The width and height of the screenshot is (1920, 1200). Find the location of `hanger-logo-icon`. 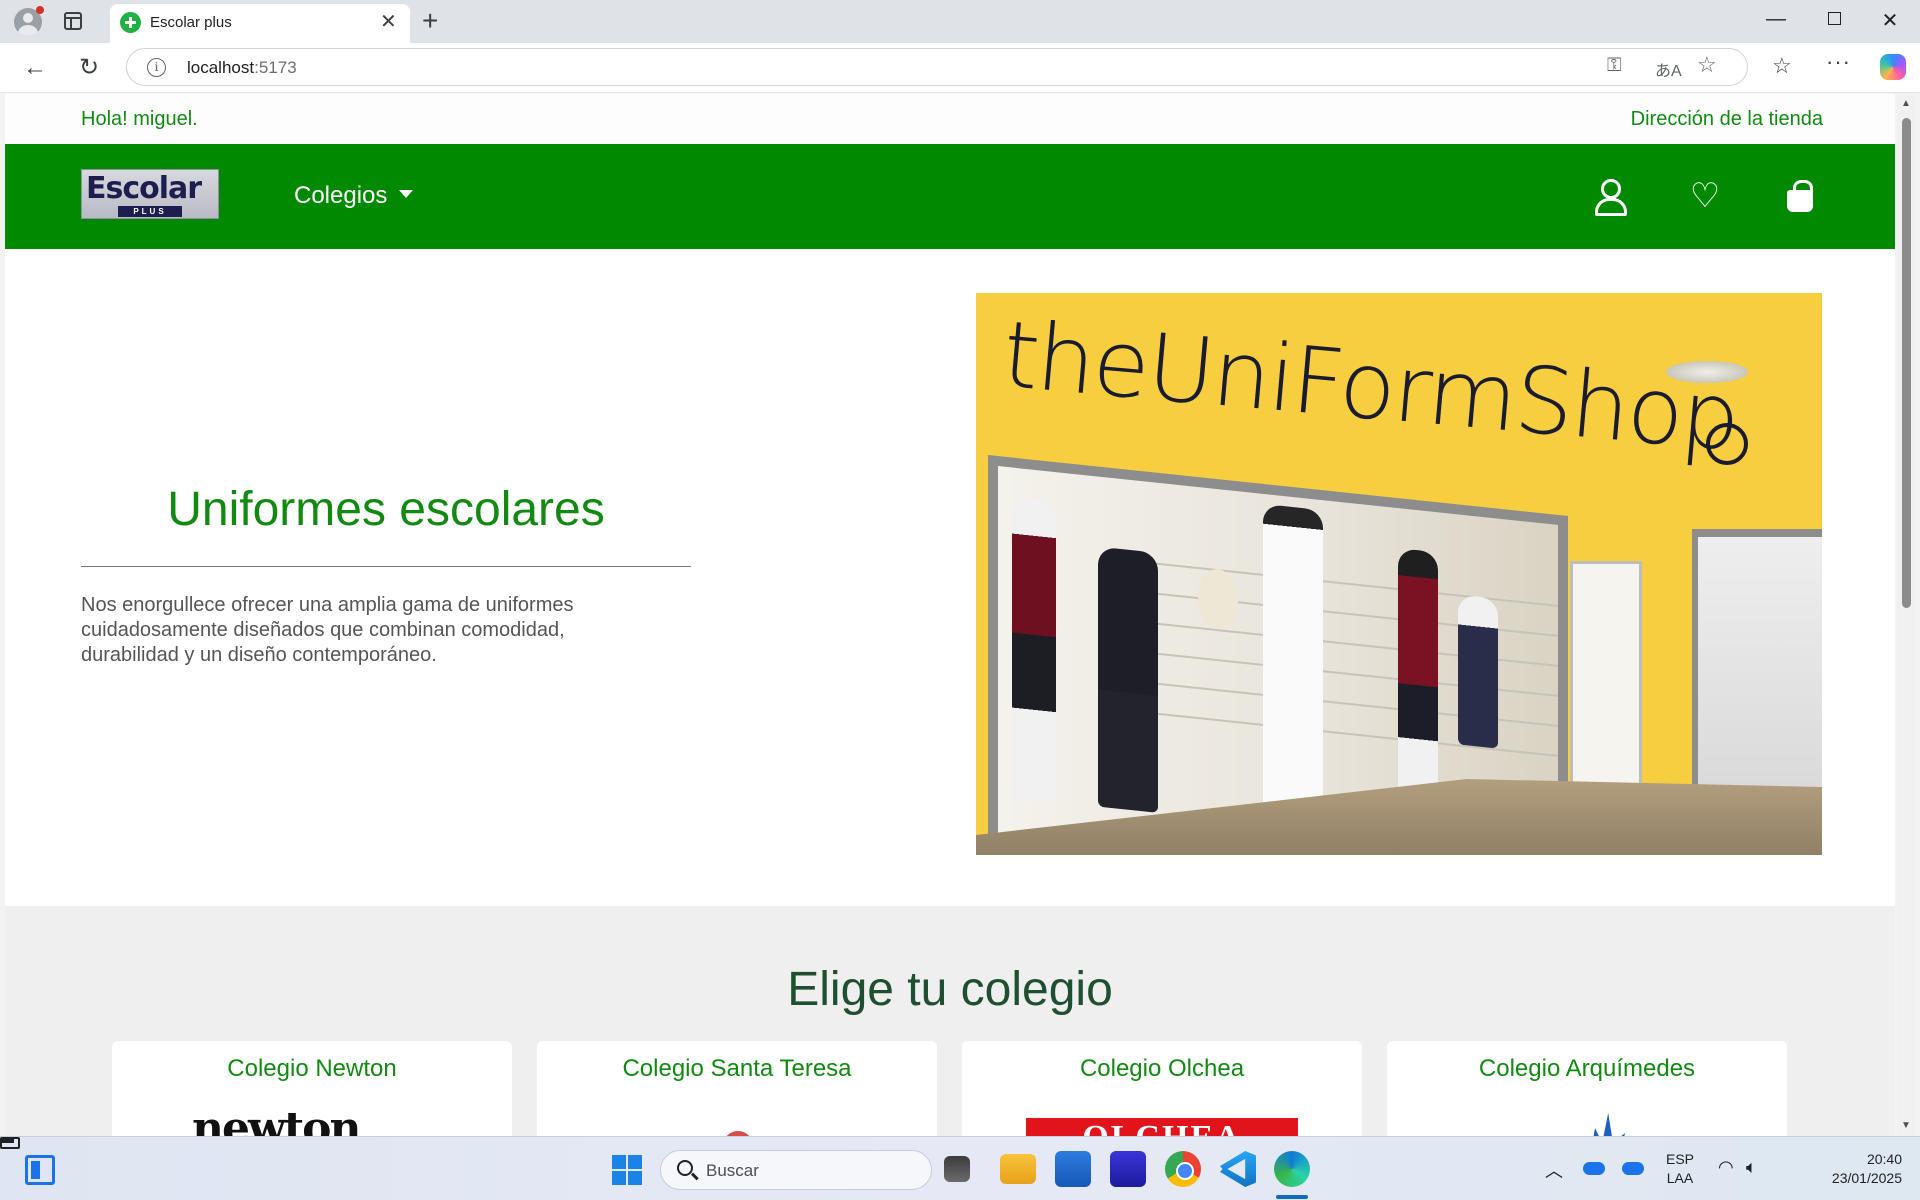

hanger-logo-icon is located at coordinates (1727, 444).